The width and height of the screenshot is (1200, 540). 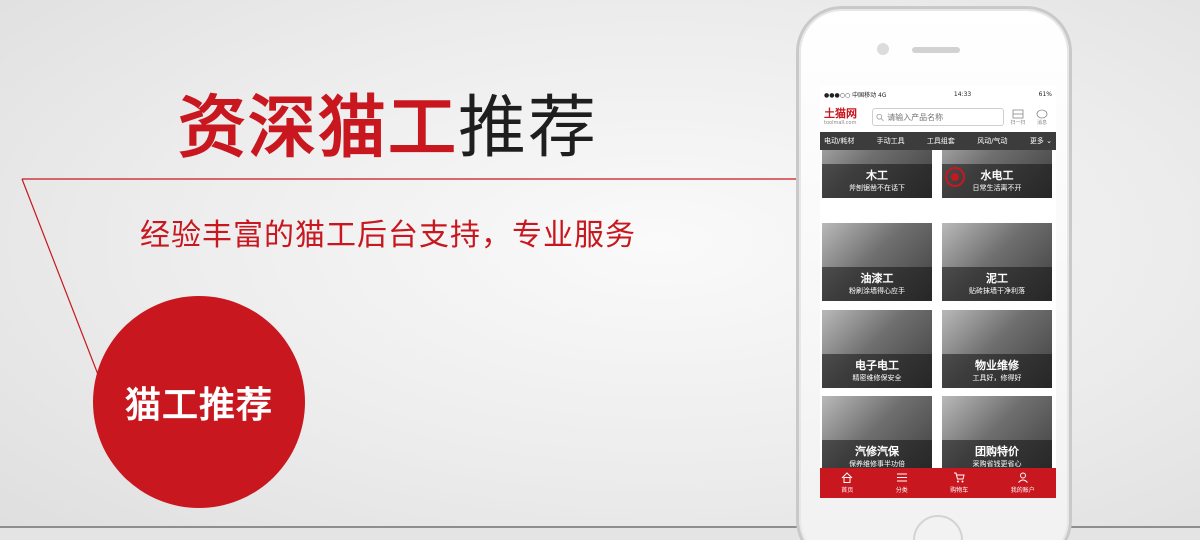 I want to click on card-caption: 油漆工 粉刷涂墙得心应手, so click(x=877, y=284).